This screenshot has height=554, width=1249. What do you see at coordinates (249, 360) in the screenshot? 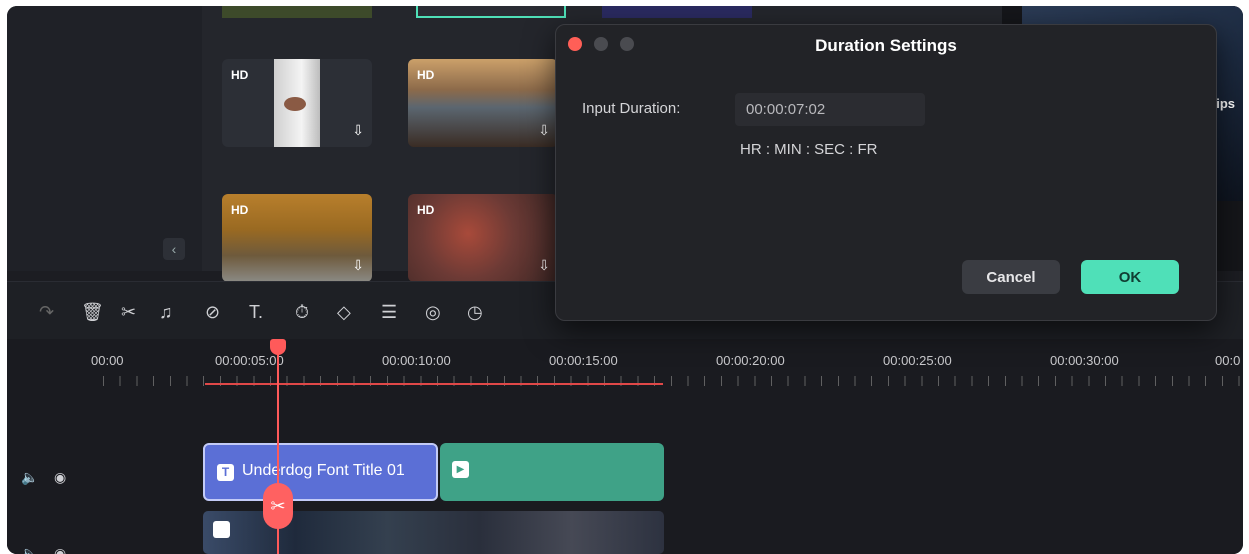
I see `ruler-label: 00:00:05:00` at bounding box center [249, 360].